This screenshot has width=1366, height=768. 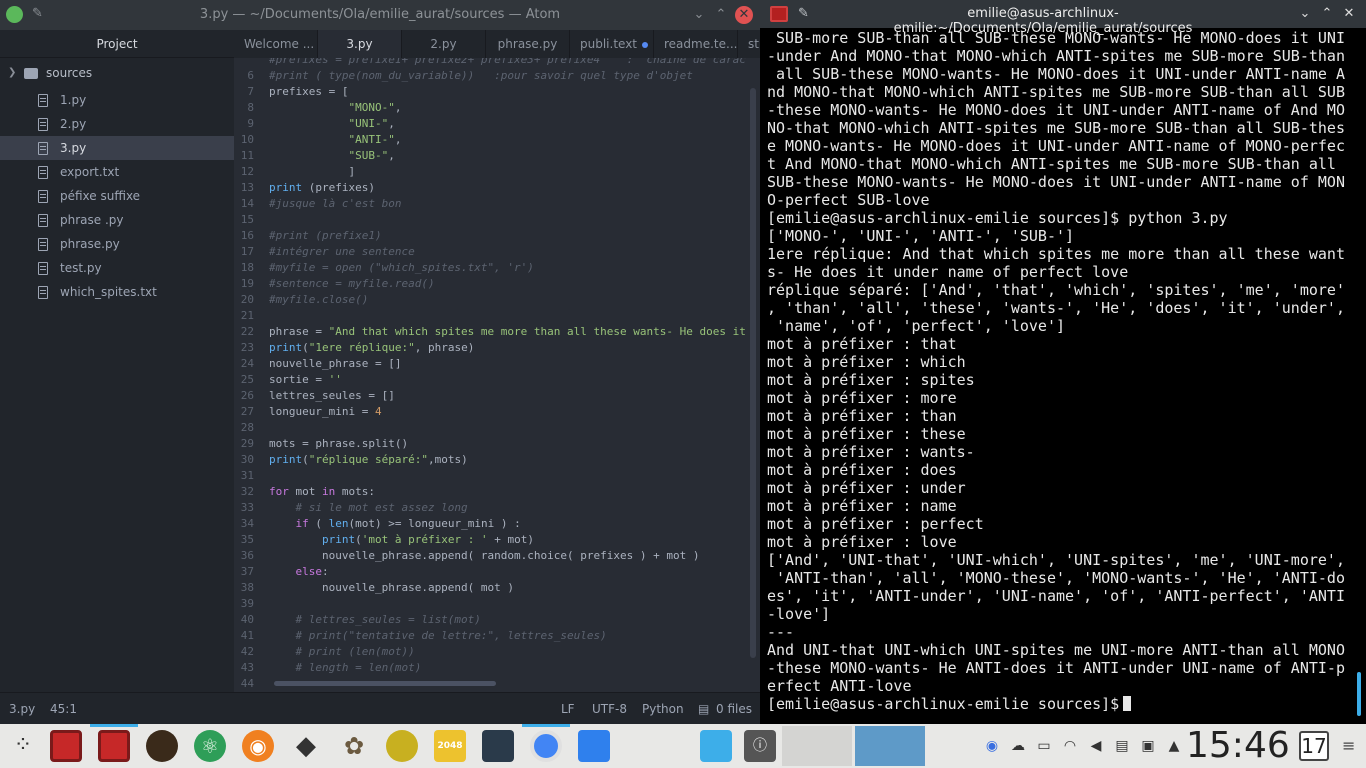 I want to click on close-icon: ✕, so click(x=1349, y=14).